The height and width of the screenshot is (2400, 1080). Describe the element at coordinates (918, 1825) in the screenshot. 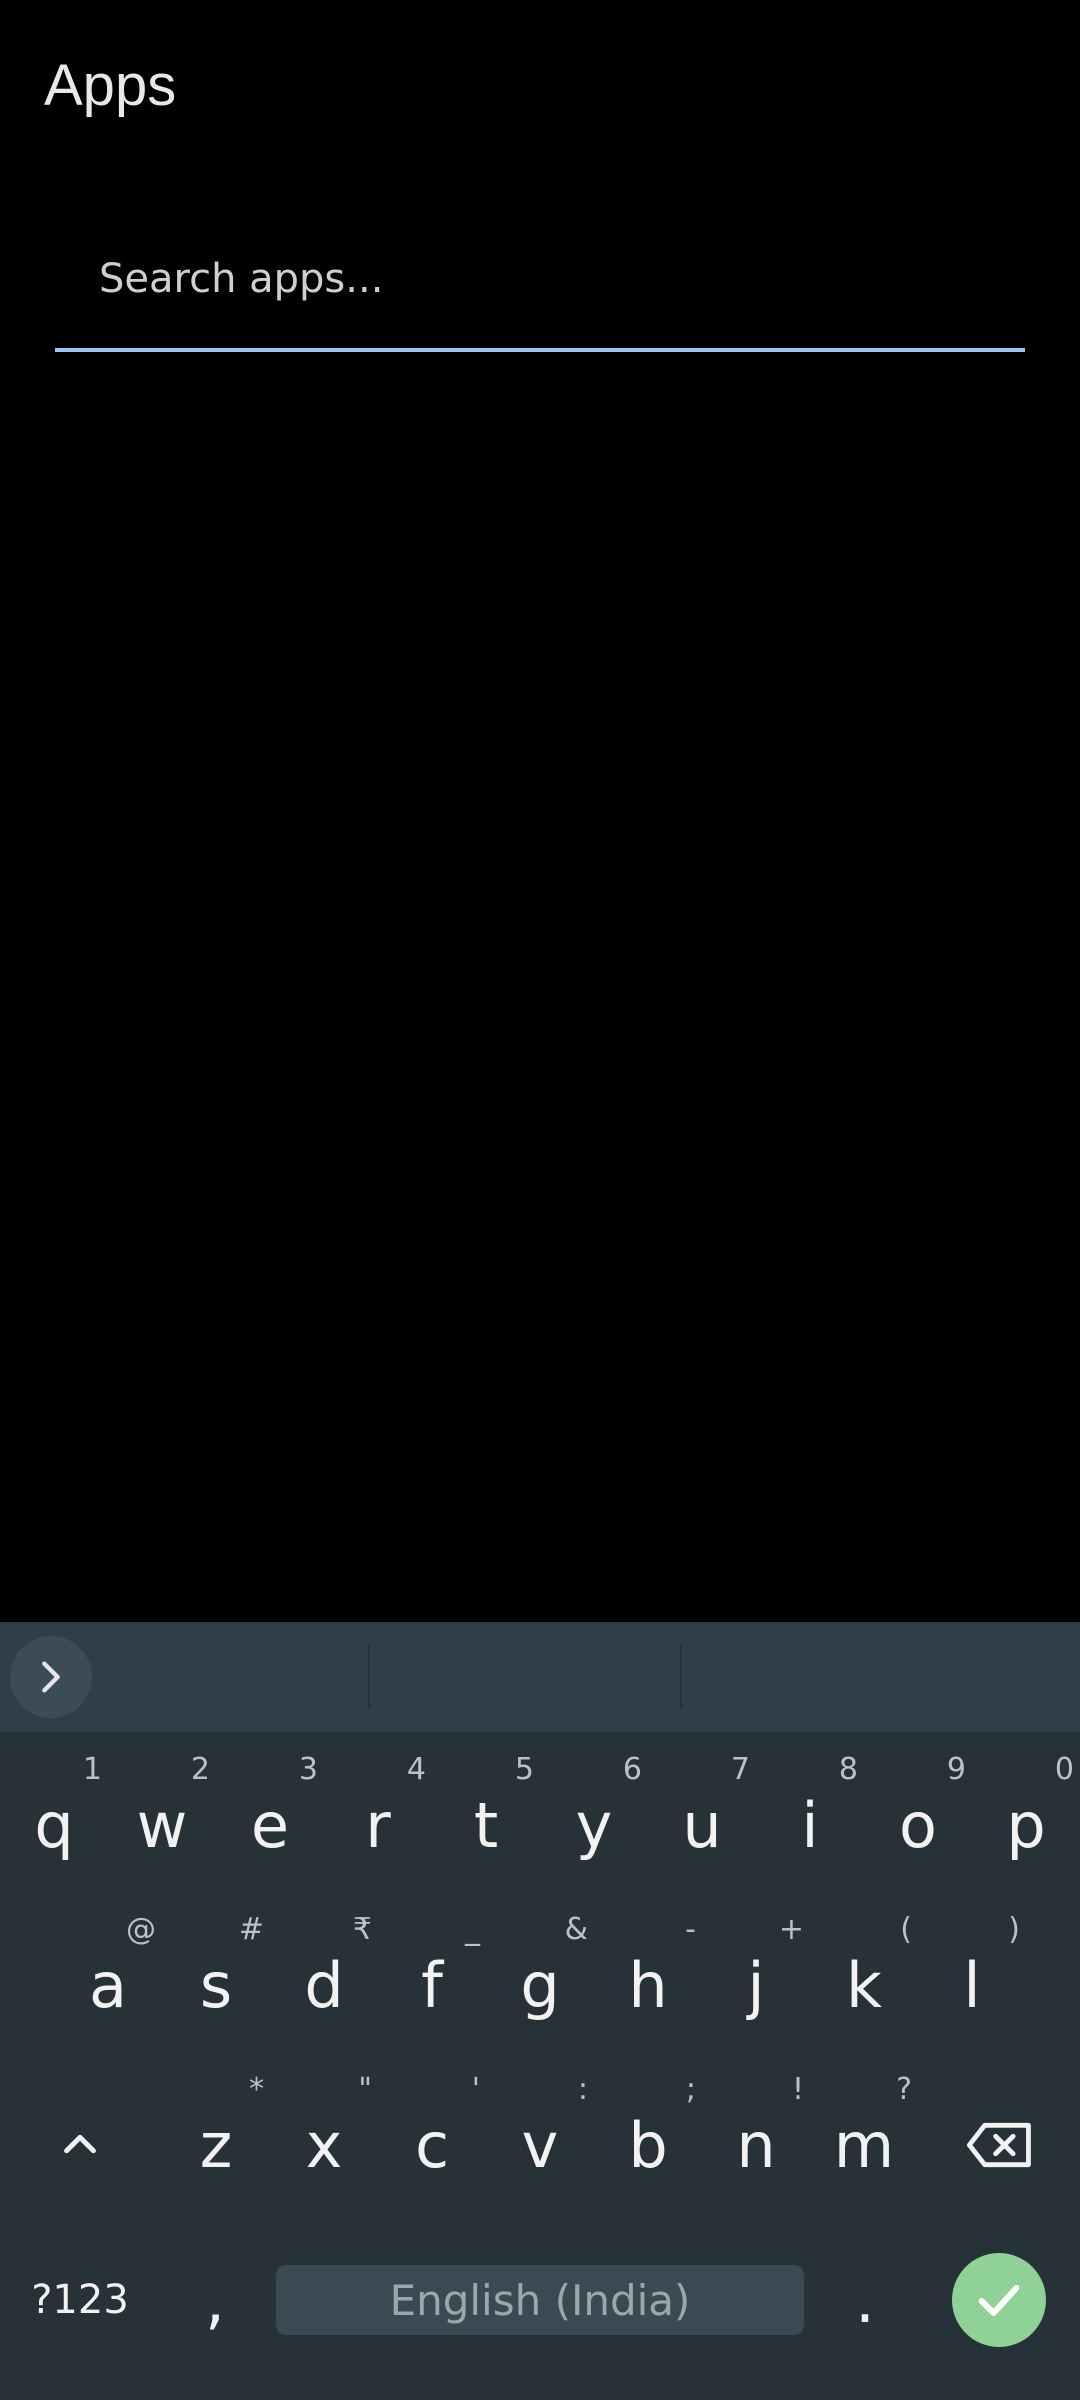

I see `key-label: o` at that location.